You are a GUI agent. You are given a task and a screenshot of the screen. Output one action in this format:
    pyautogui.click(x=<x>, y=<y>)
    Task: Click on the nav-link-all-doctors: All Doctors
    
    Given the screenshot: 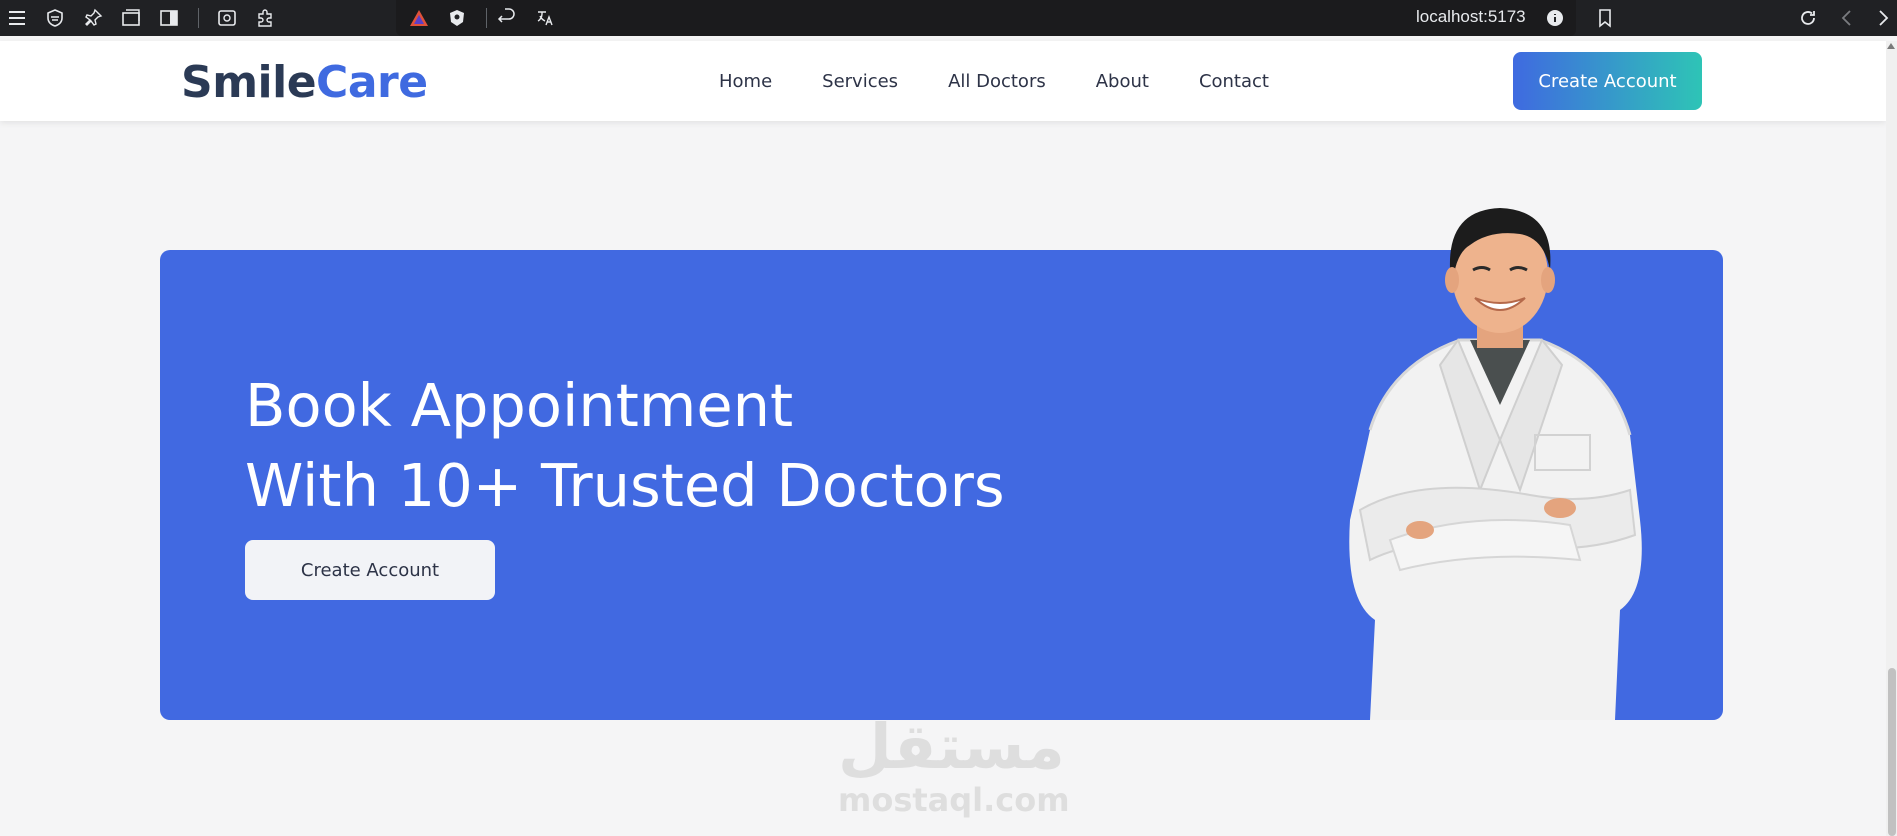 What is the action you would take?
    pyautogui.click(x=997, y=82)
    